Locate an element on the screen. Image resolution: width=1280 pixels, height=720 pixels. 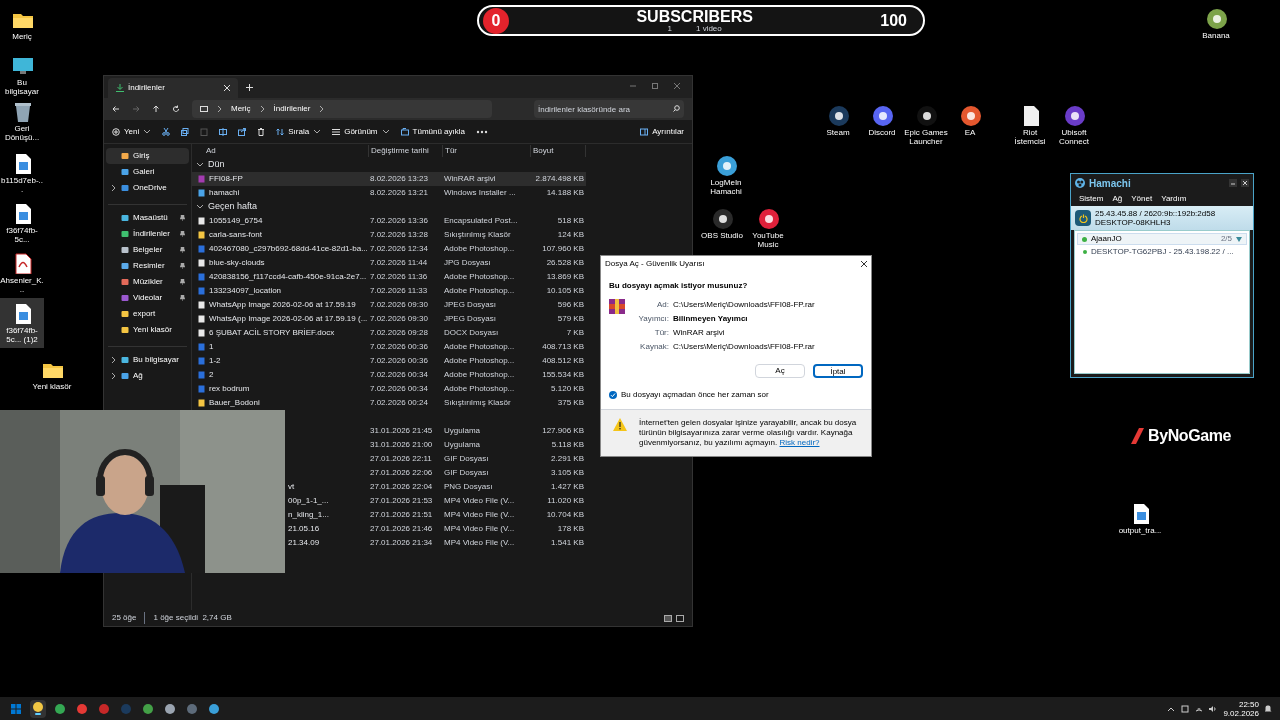
minimize-icon is located at coordinates (1233, 183).